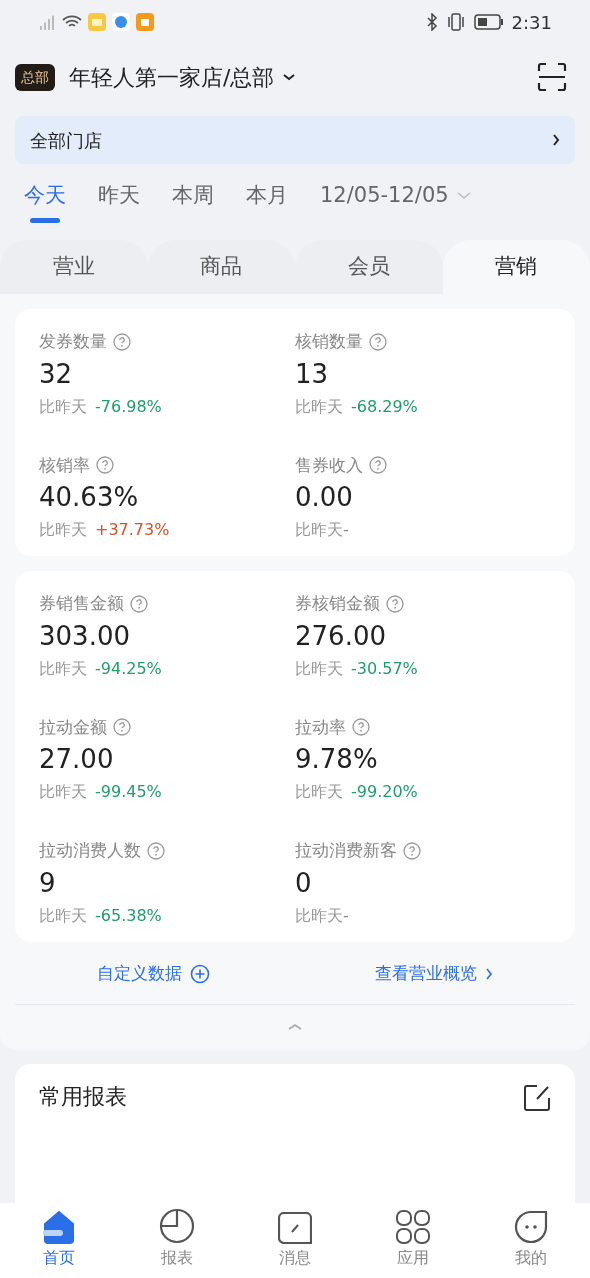  I want to click on nav-tab: 消息, so click(295, 1240).